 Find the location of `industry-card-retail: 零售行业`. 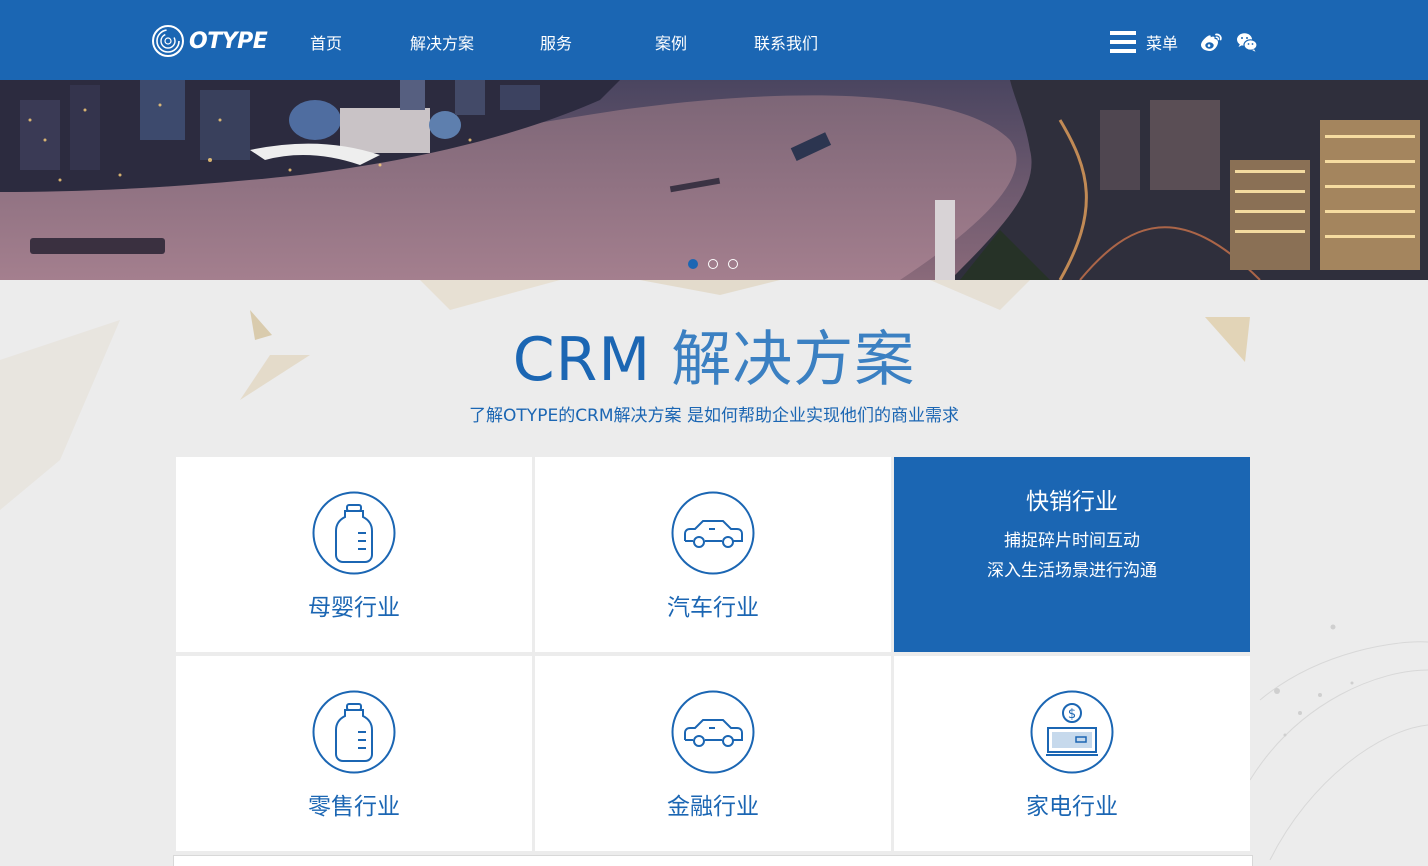

industry-card-retail: 零售行业 is located at coordinates (354, 753).